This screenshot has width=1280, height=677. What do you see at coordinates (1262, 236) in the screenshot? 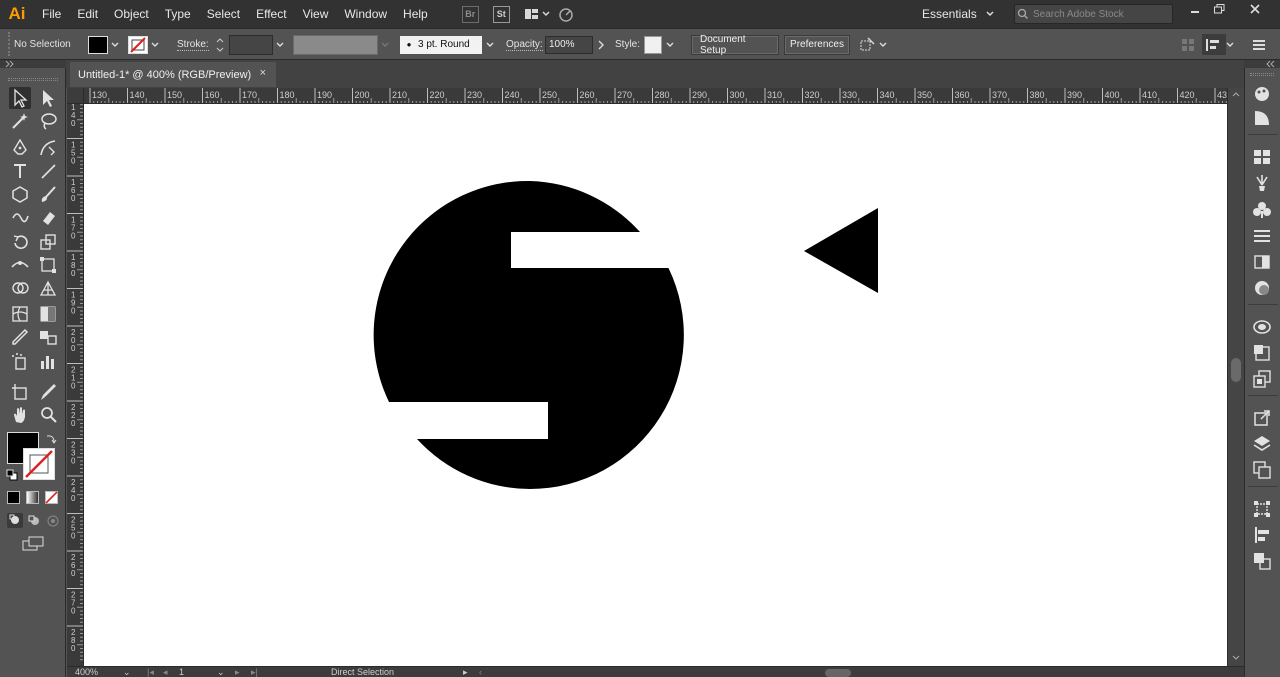
I see `stroke-panel-button` at bounding box center [1262, 236].